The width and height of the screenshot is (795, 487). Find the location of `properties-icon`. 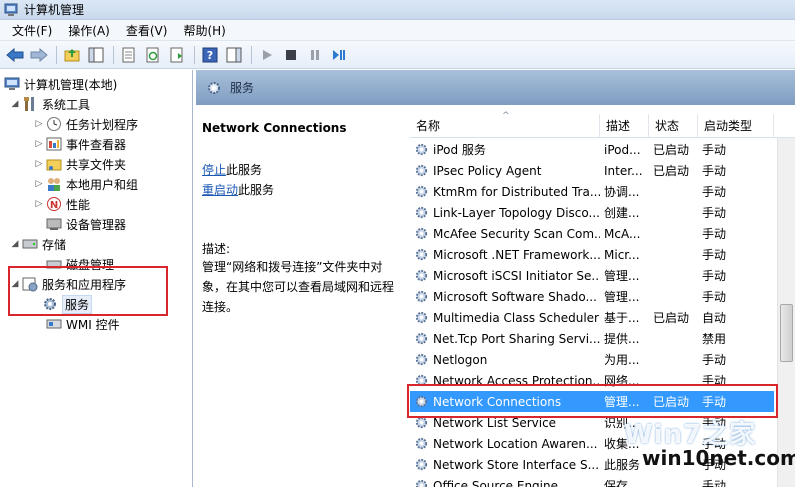

properties-icon is located at coordinates (176, 54).